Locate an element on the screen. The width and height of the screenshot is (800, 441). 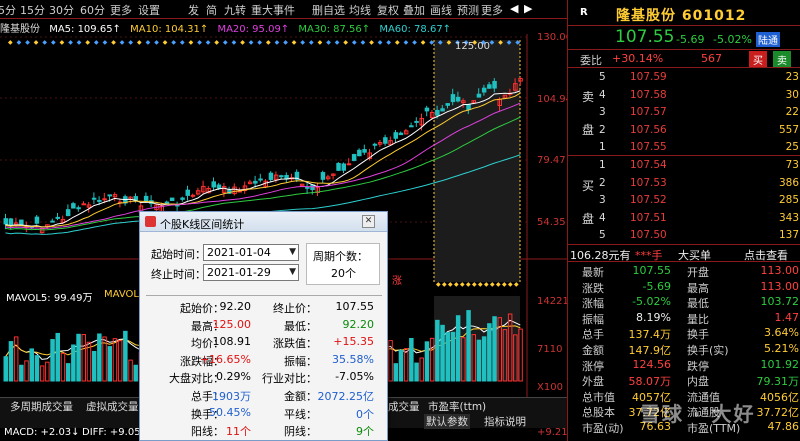
bid-row: 3 107.52 285 is located at coordinates (684, 201).